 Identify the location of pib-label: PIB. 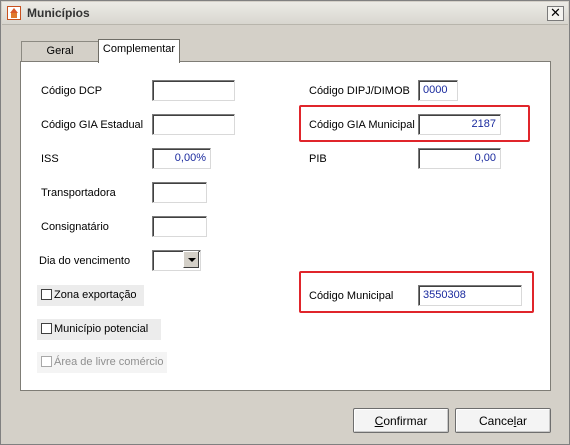
(318, 159).